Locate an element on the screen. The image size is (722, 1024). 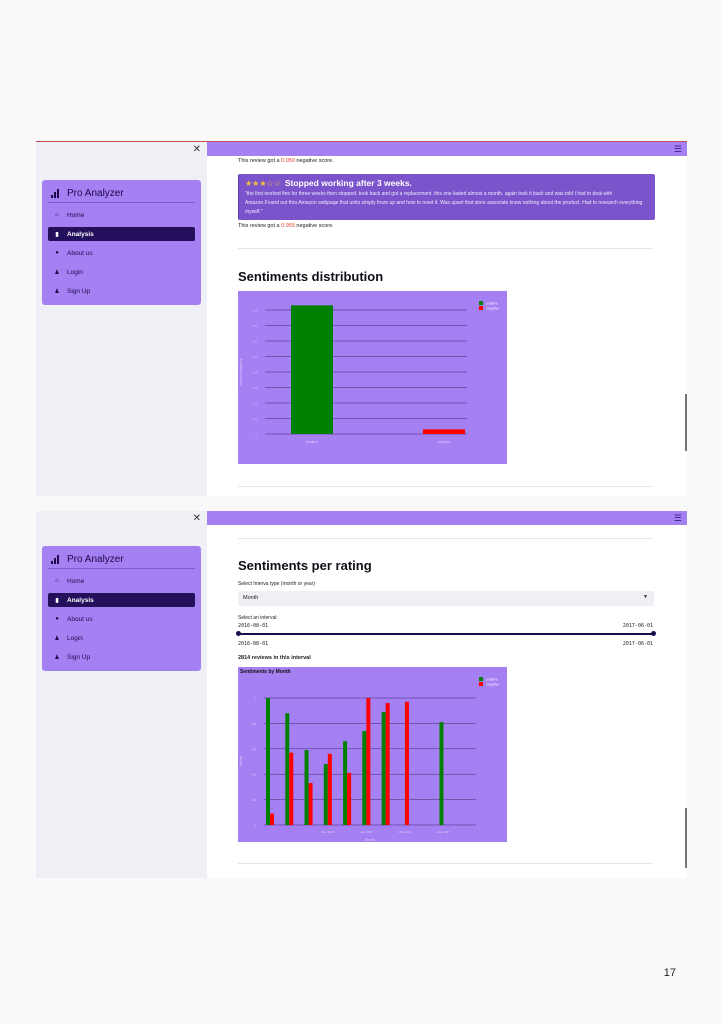
x-tick-label: negative is located at coordinates (443, 442).